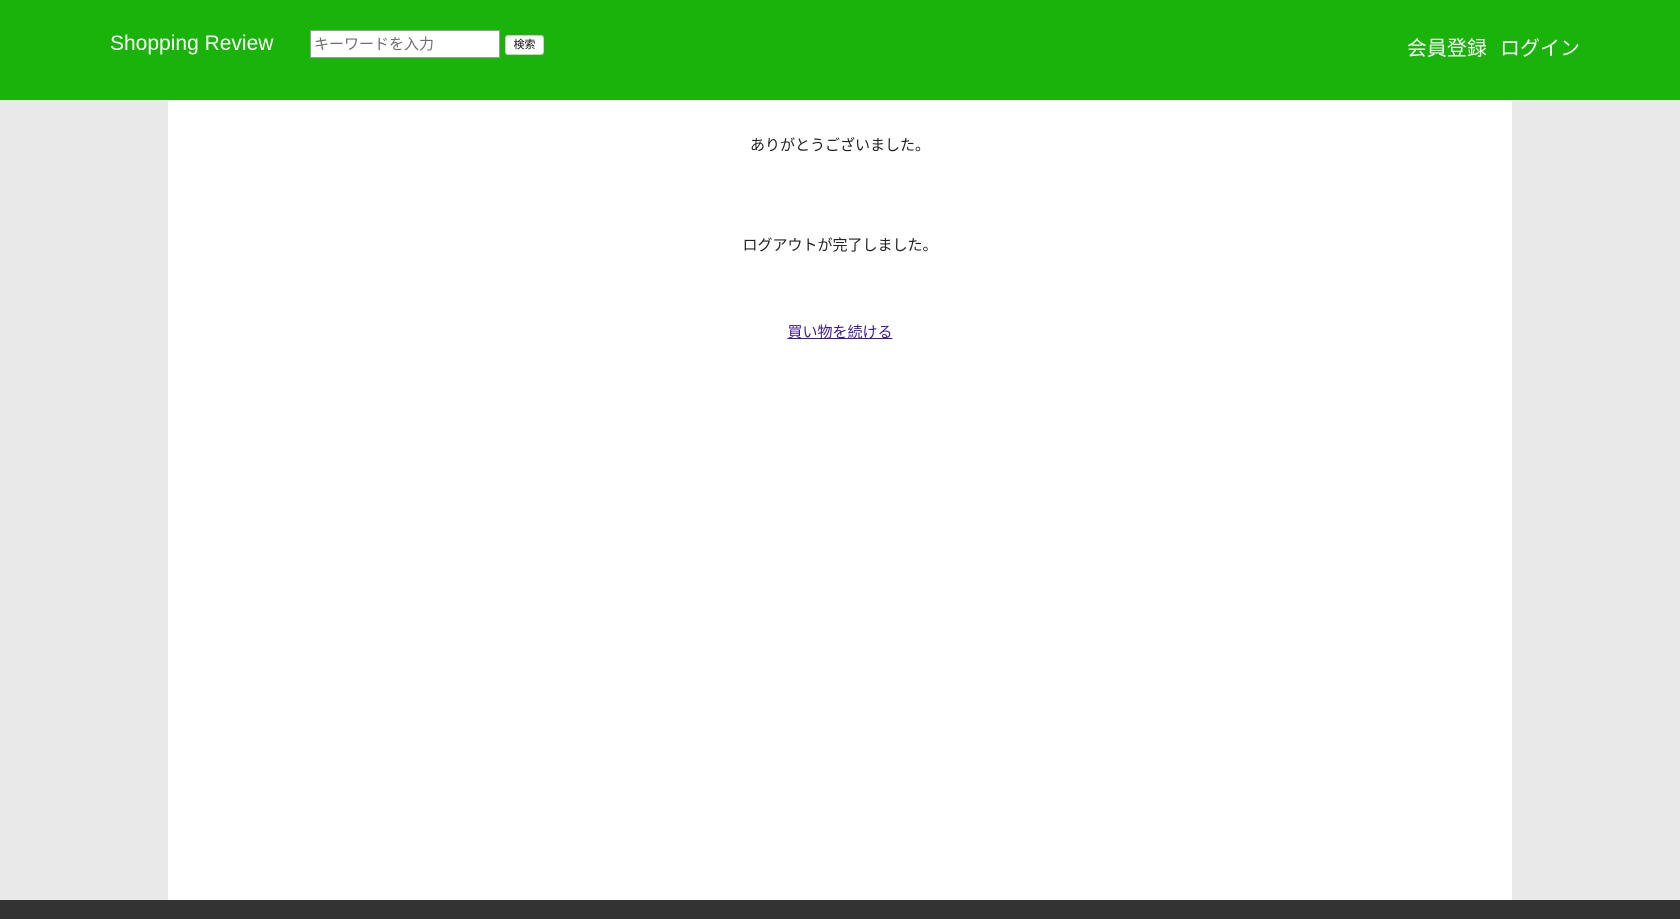  I want to click on search-input, so click(405, 44).